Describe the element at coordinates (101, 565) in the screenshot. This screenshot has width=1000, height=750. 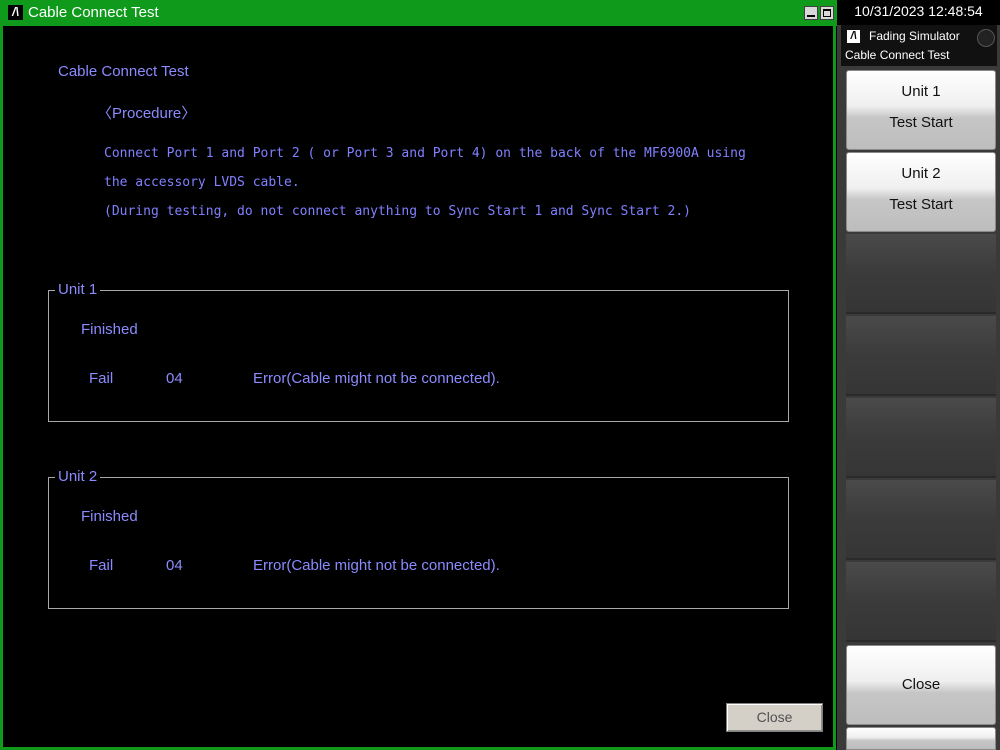
I see `unit-2-result: Fail` at that location.